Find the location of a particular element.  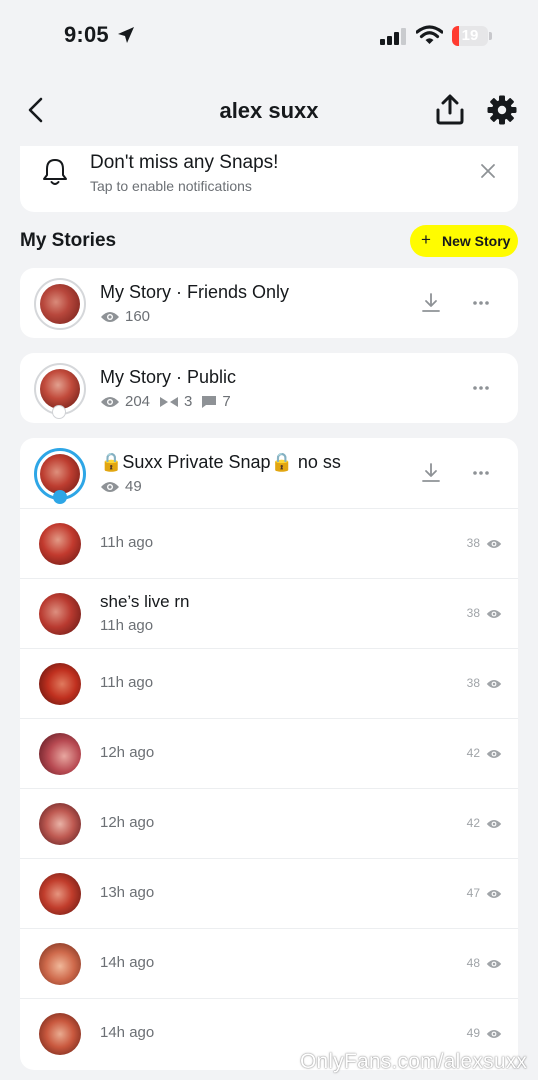

chat-bubble-icon is located at coordinates (209, 401).